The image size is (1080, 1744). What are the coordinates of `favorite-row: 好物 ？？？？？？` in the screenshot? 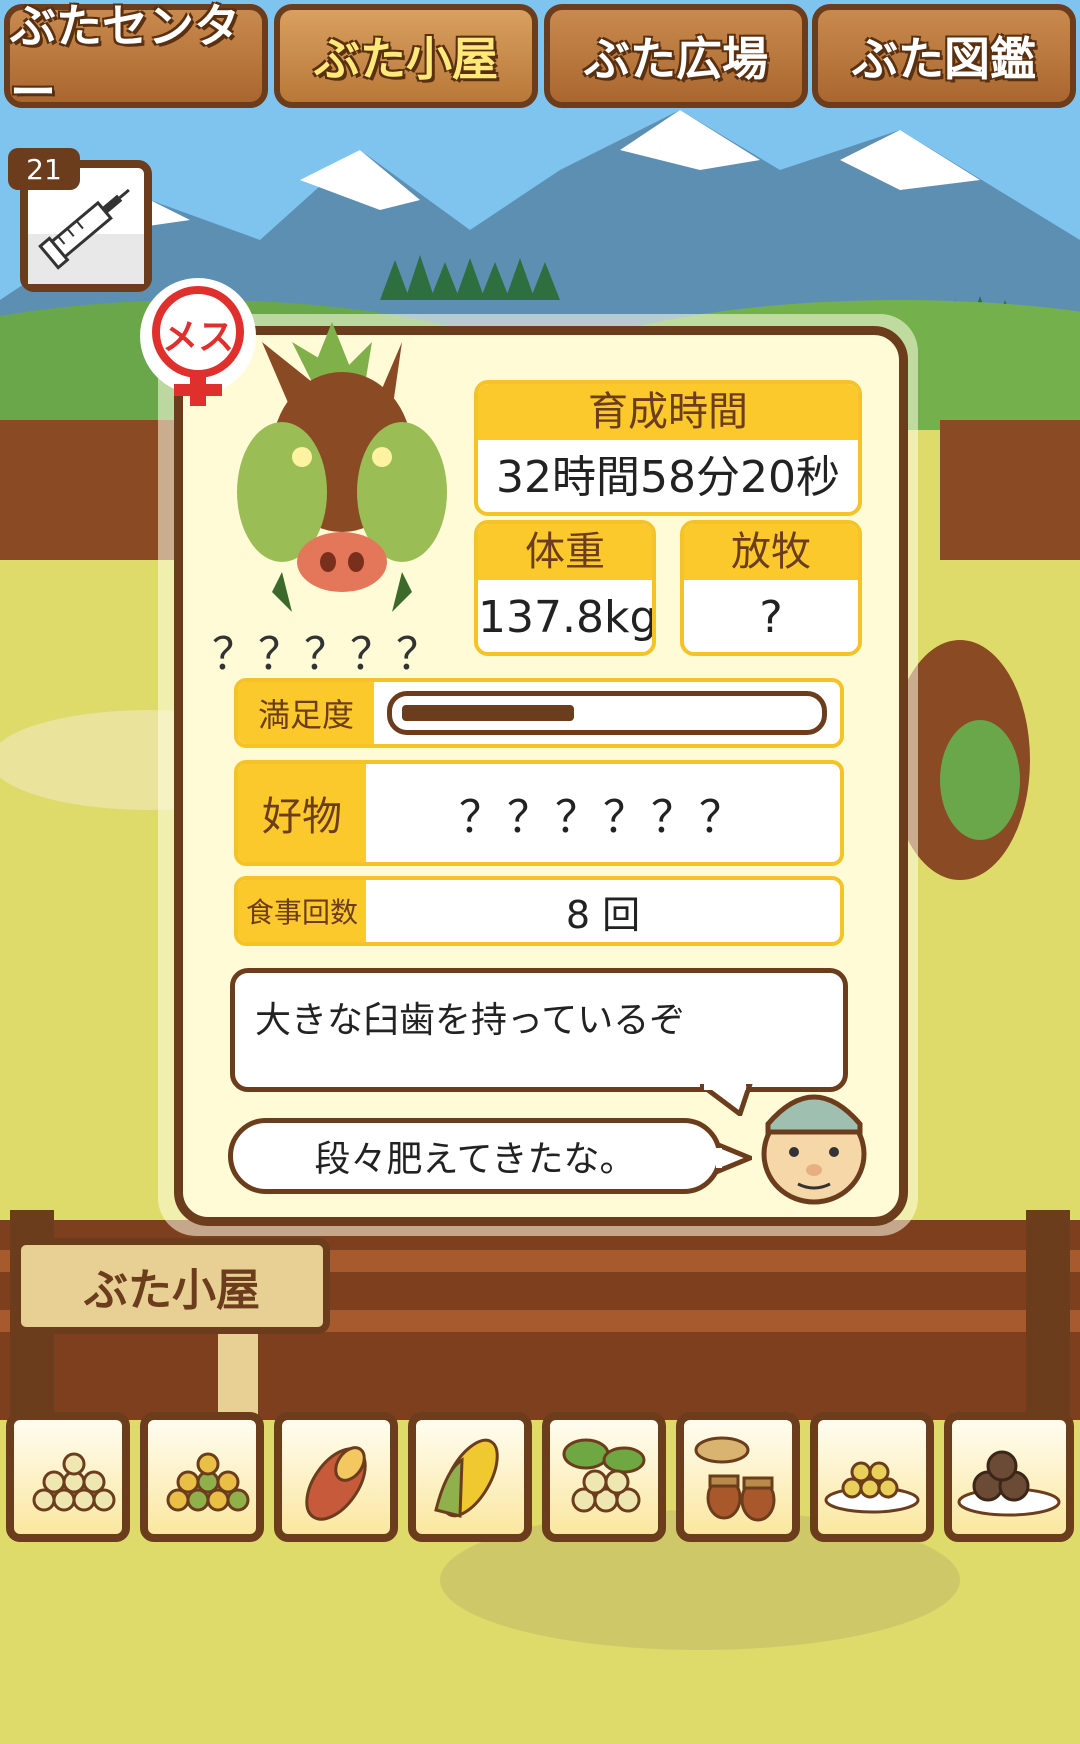 It's located at (539, 813).